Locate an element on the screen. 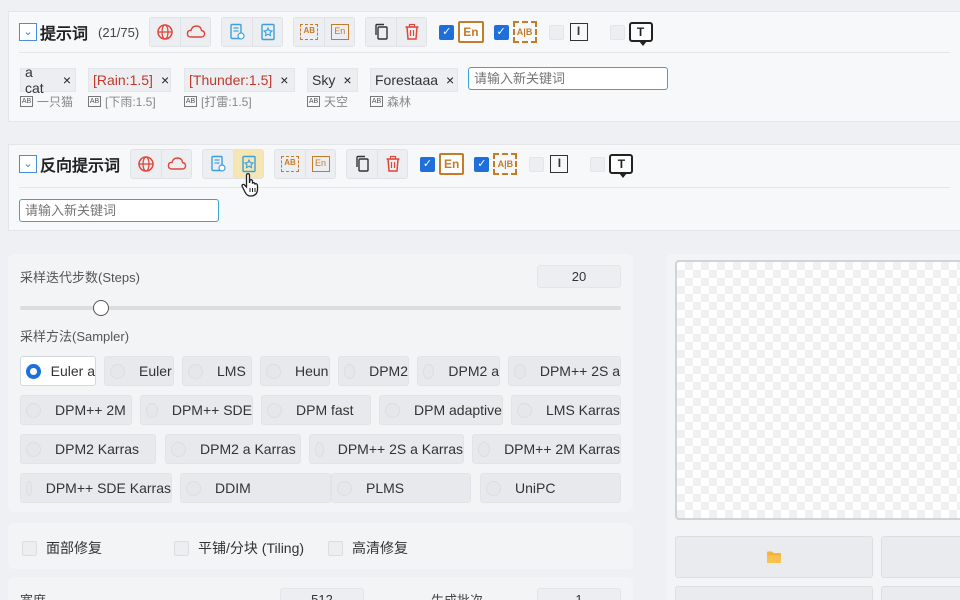 The height and width of the screenshot is (600, 960). sampler-option: LMS is located at coordinates (217, 371).